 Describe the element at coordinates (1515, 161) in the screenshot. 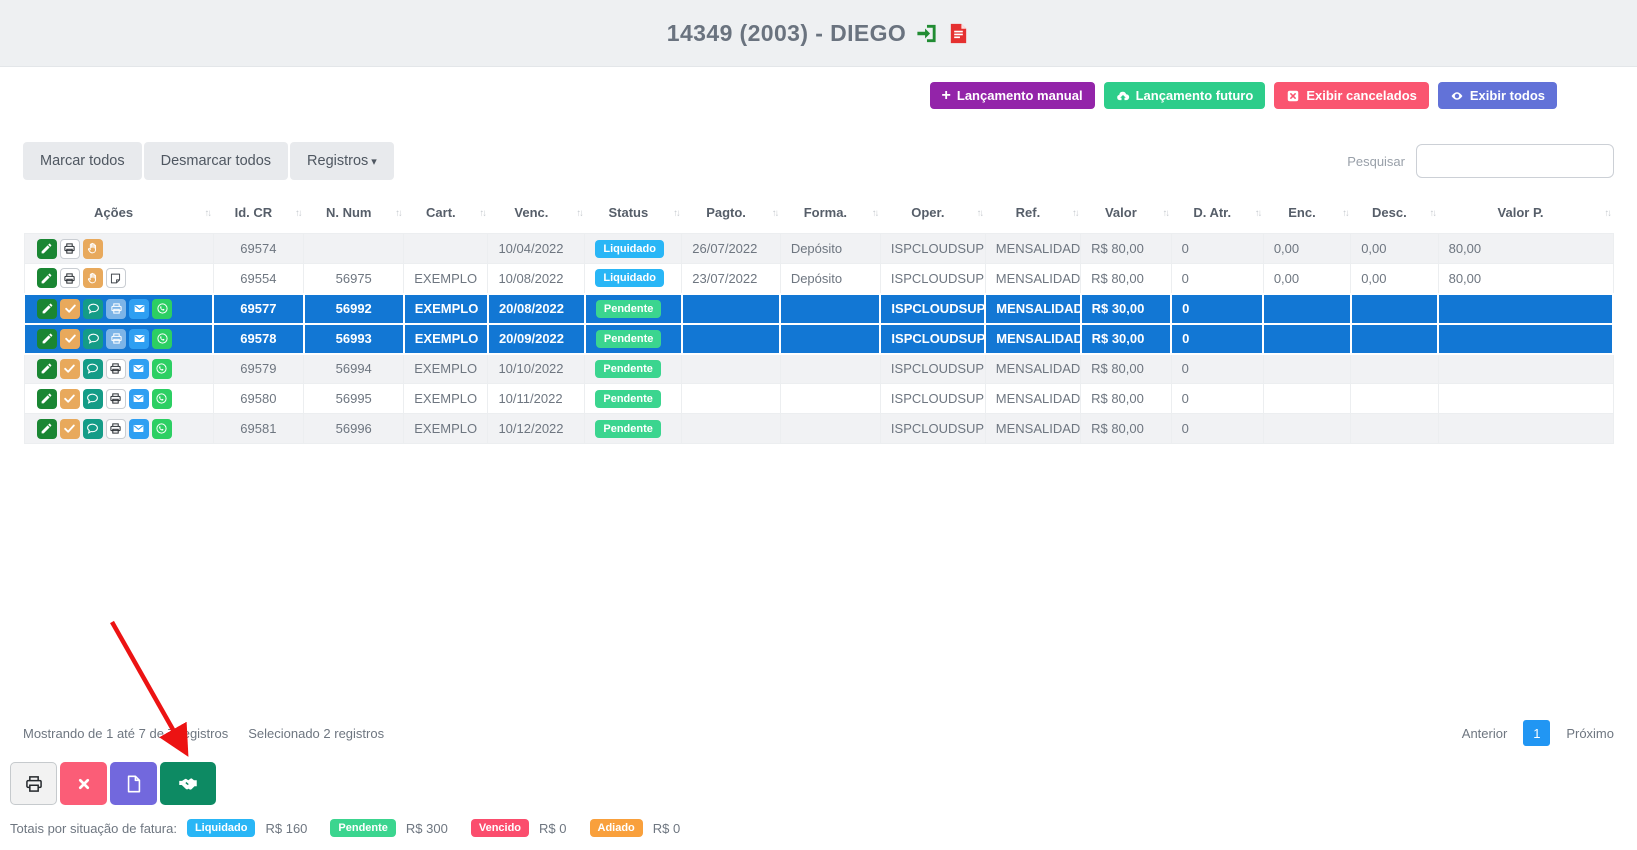

I see `search-input` at that location.